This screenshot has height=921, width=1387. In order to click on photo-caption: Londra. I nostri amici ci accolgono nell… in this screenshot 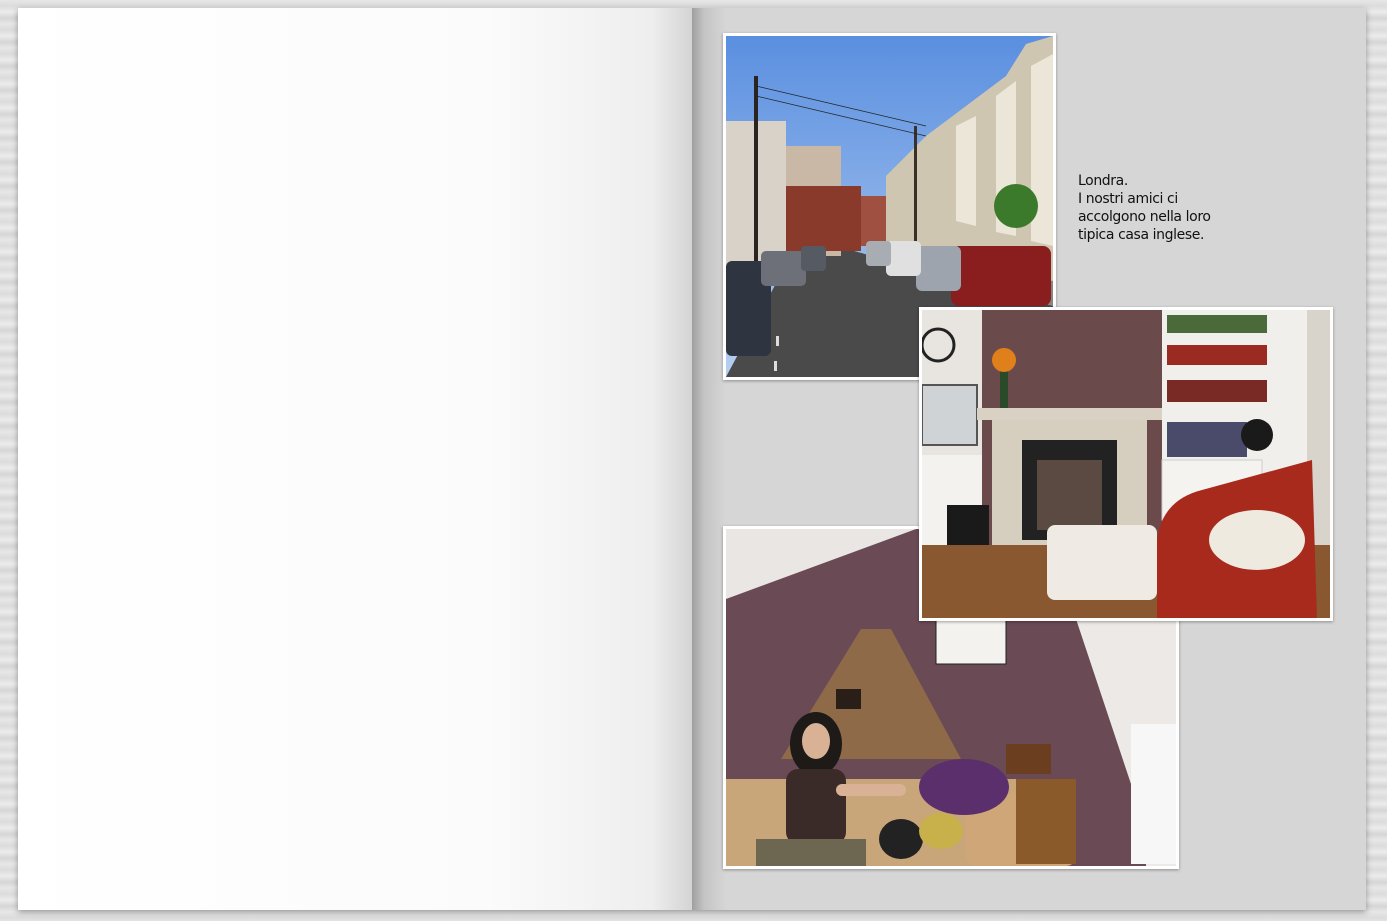, I will do `click(1178, 208)`.